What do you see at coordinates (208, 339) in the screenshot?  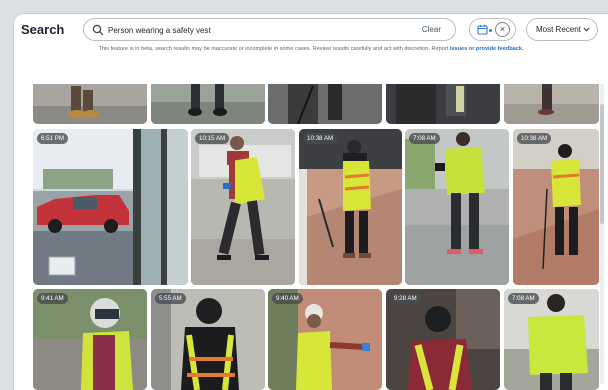 I see `result-tile: 5:55 AM` at bounding box center [208, 339].